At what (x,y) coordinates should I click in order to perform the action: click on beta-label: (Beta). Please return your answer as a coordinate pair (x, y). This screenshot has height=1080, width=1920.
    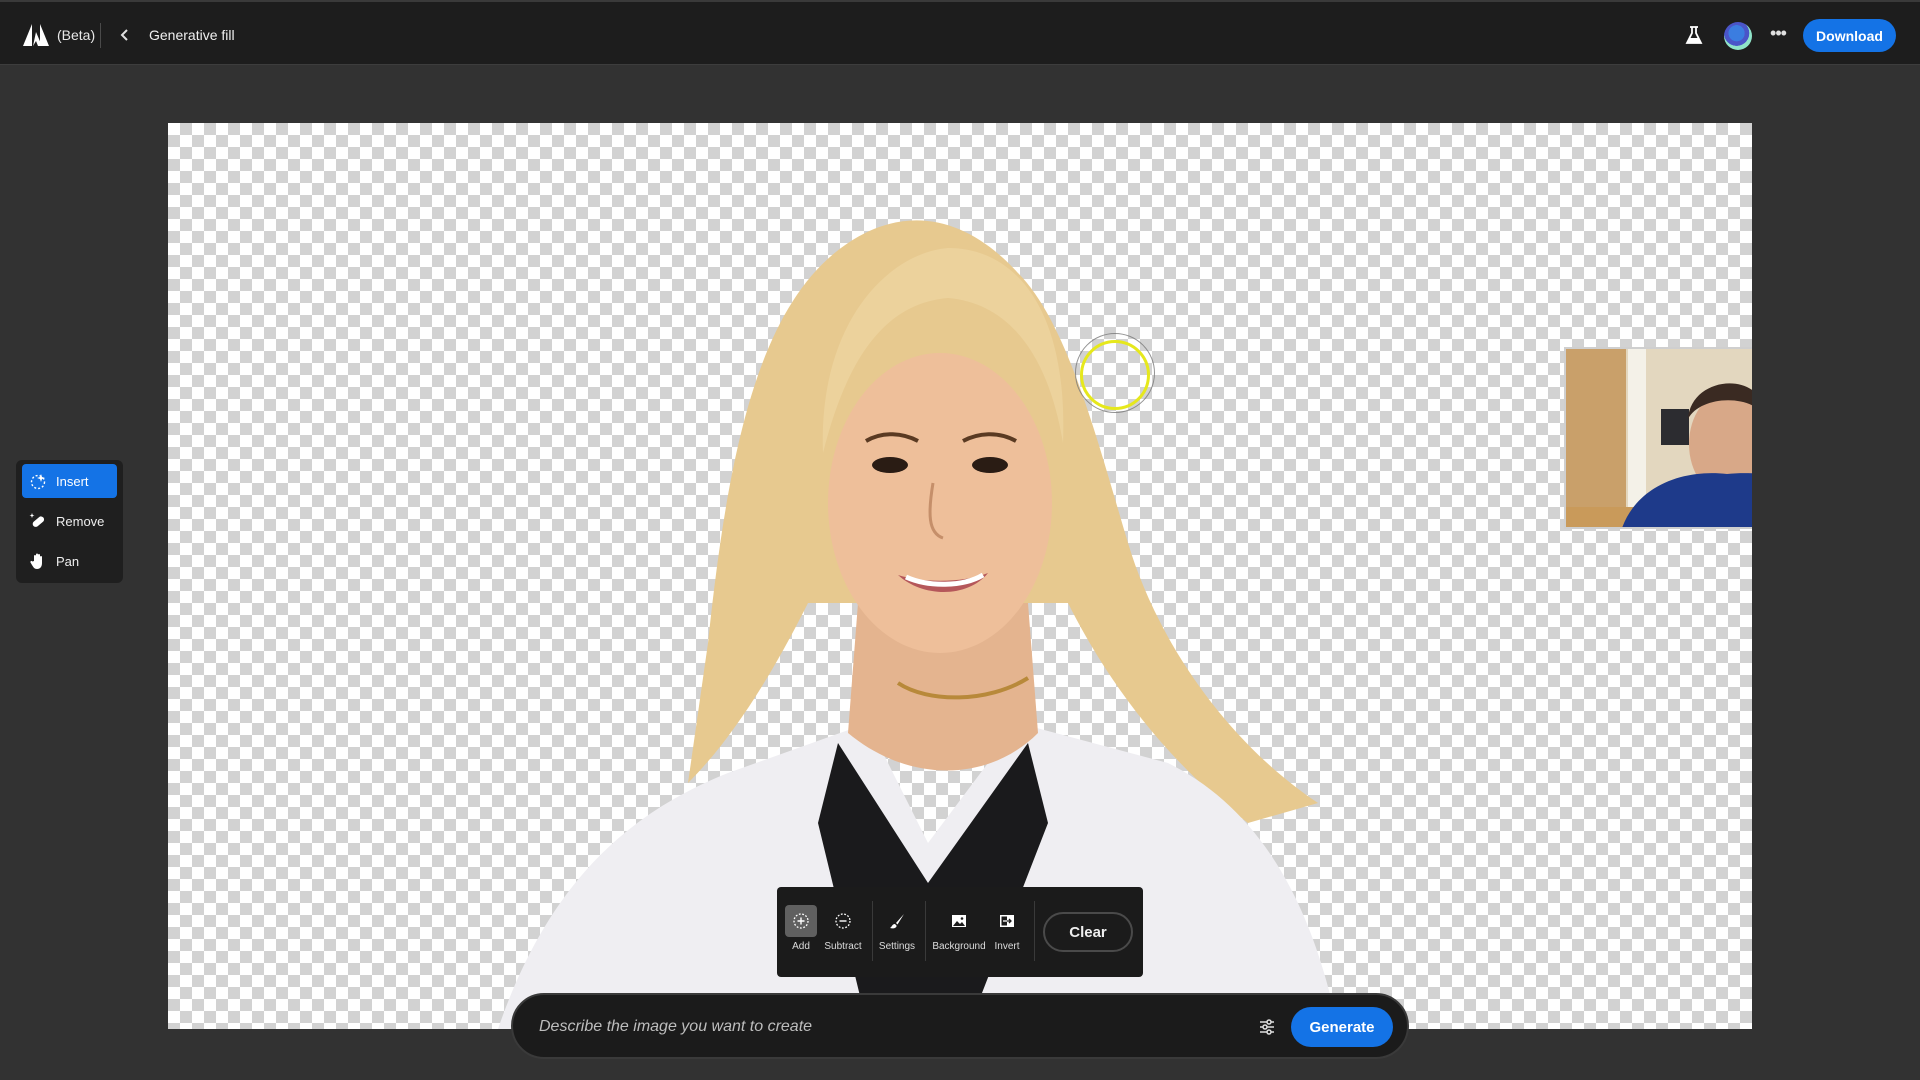
    Looking at the image, I should click on (76, 35).